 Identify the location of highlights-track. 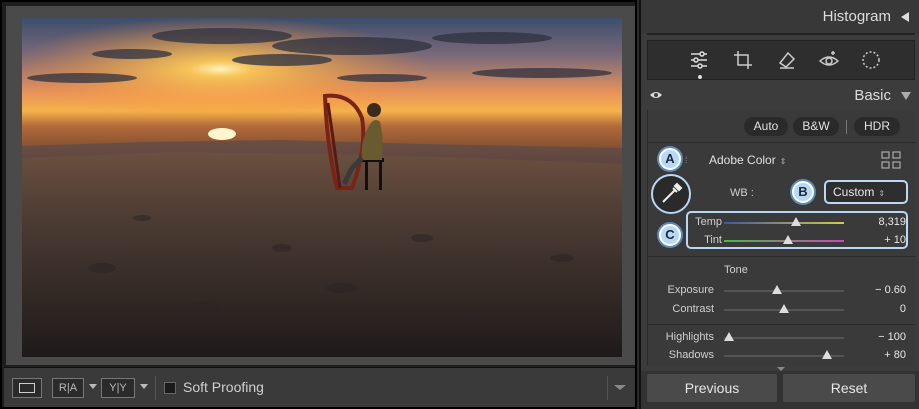
(784, 338).